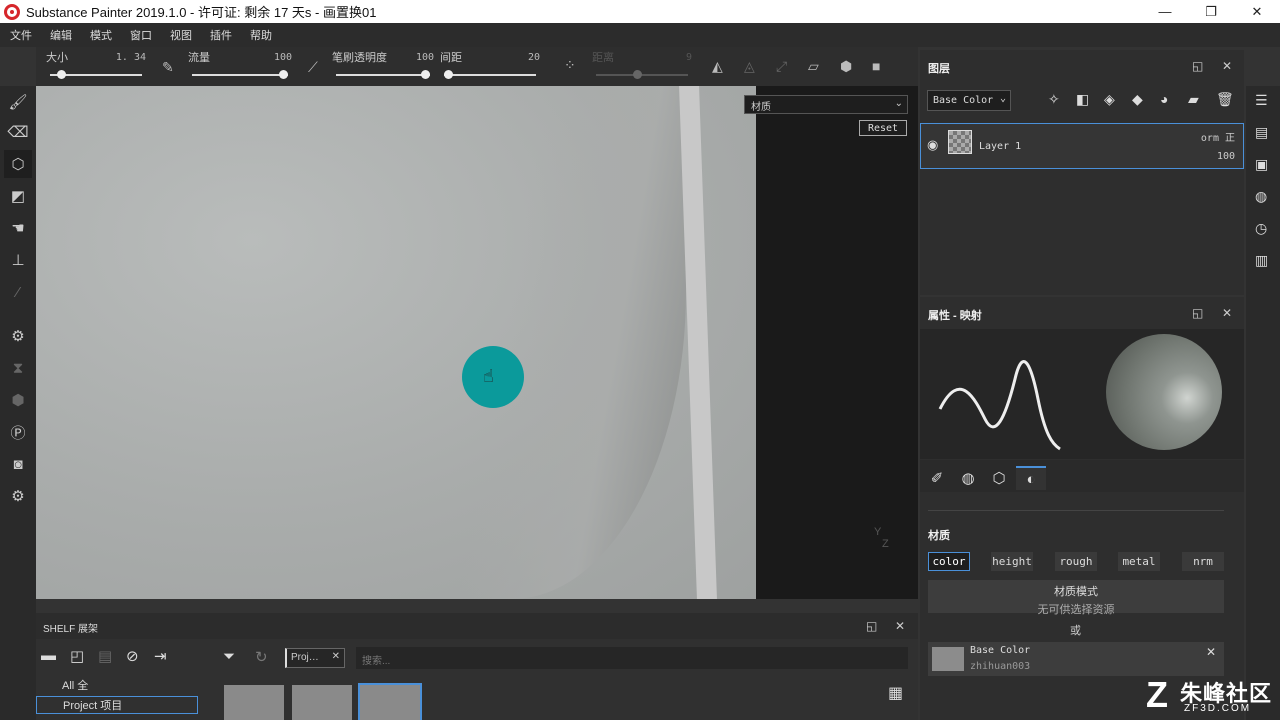 This screenshot has width=1280, height=720. Describe the element at coordinates (1164, 99) in the screenshot. I see `add-smart-material-icon: ◕` at that location.